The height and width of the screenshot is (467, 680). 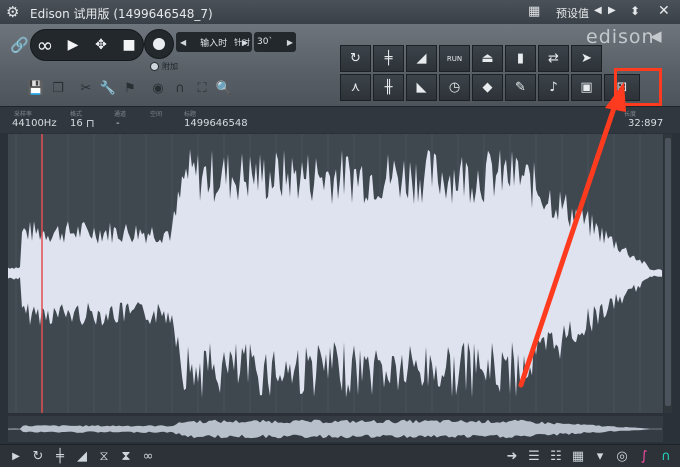 What do you see at coordinates (159, 44) in the screenshot?
I see `record-button` at bounding box center [159, 44].